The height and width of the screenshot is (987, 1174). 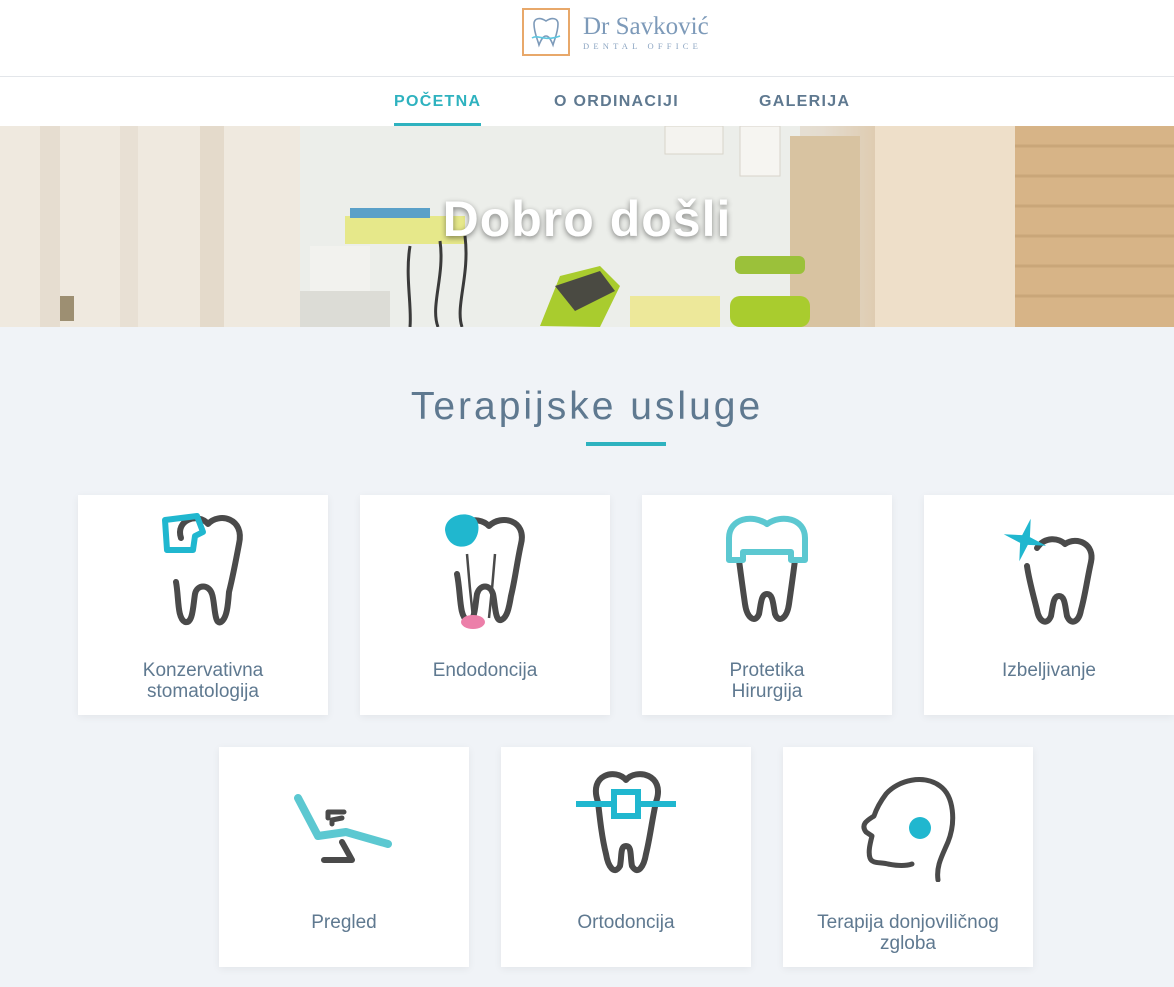 What do you see at coordinates (908, 822) in the screenshot?
I see `jaw-joint-icon` at bounding box center [908, 822].